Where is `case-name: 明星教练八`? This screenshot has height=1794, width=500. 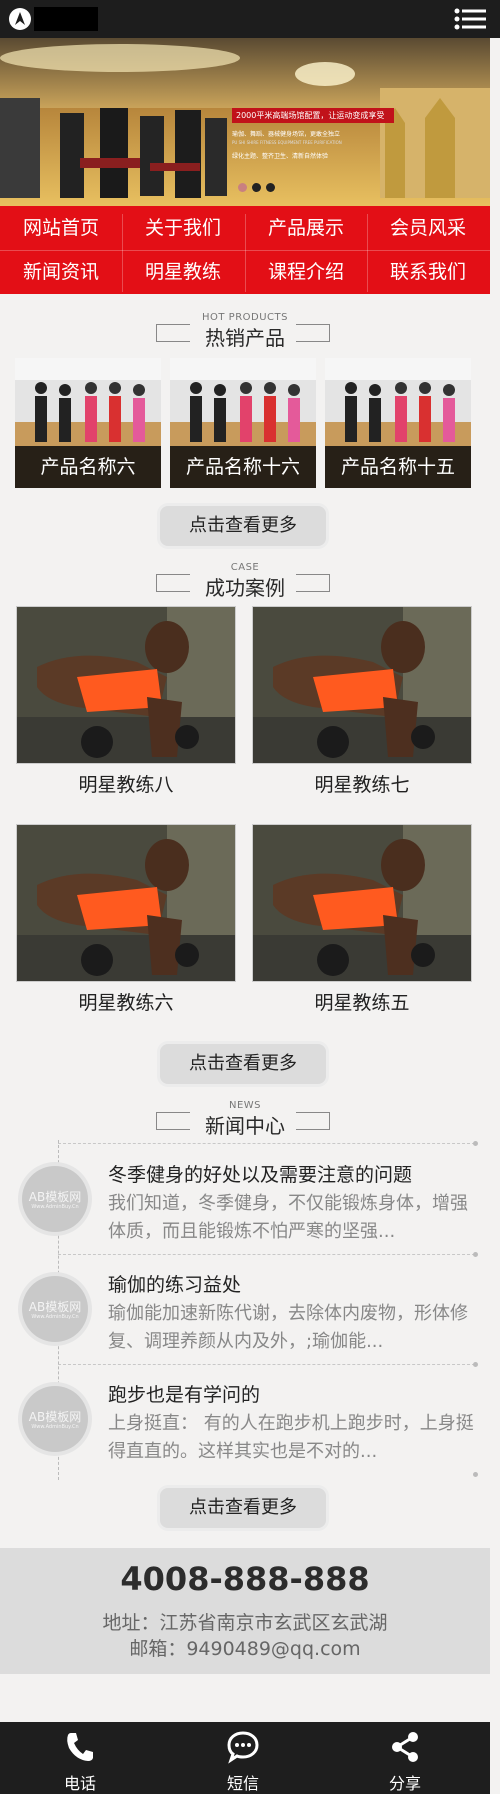
case-name: 明星教练八 is located at coordinates (126, 783).